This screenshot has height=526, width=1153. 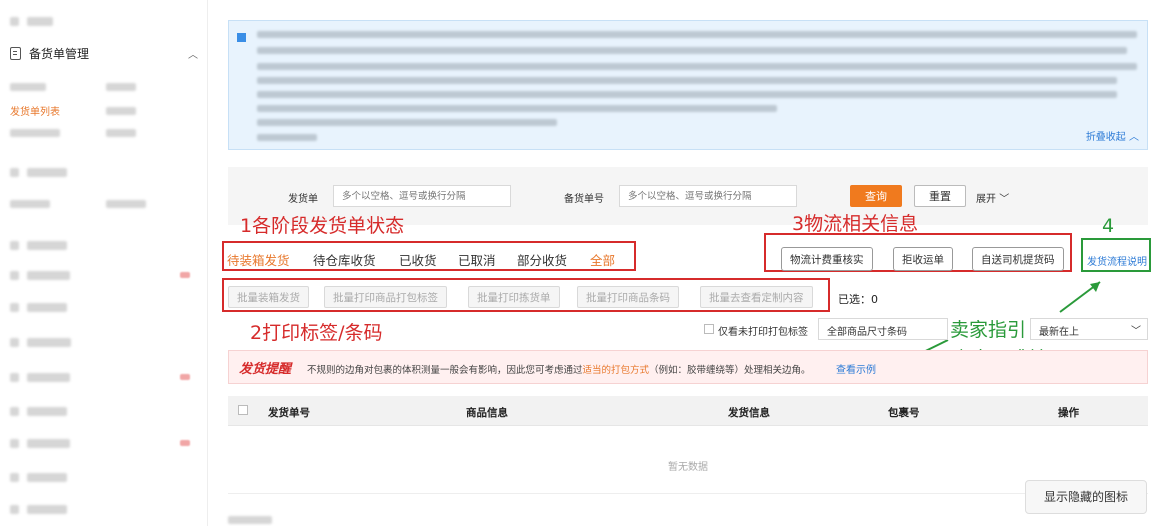 I want to click on footer-fragment, so click(x=268, y=520).